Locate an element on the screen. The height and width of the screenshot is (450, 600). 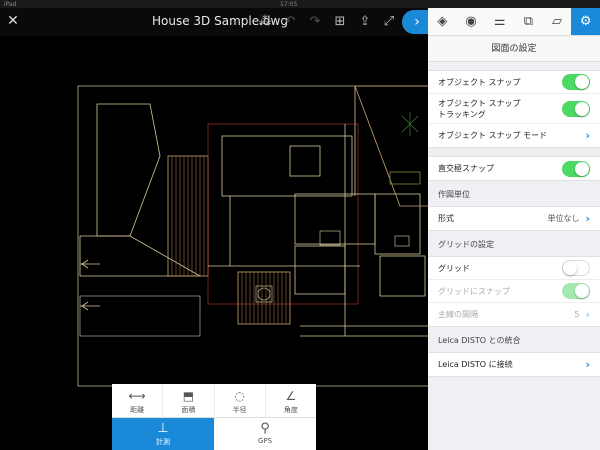
tab-gps: ⚲ GPS is located at coordinates (265, 434).